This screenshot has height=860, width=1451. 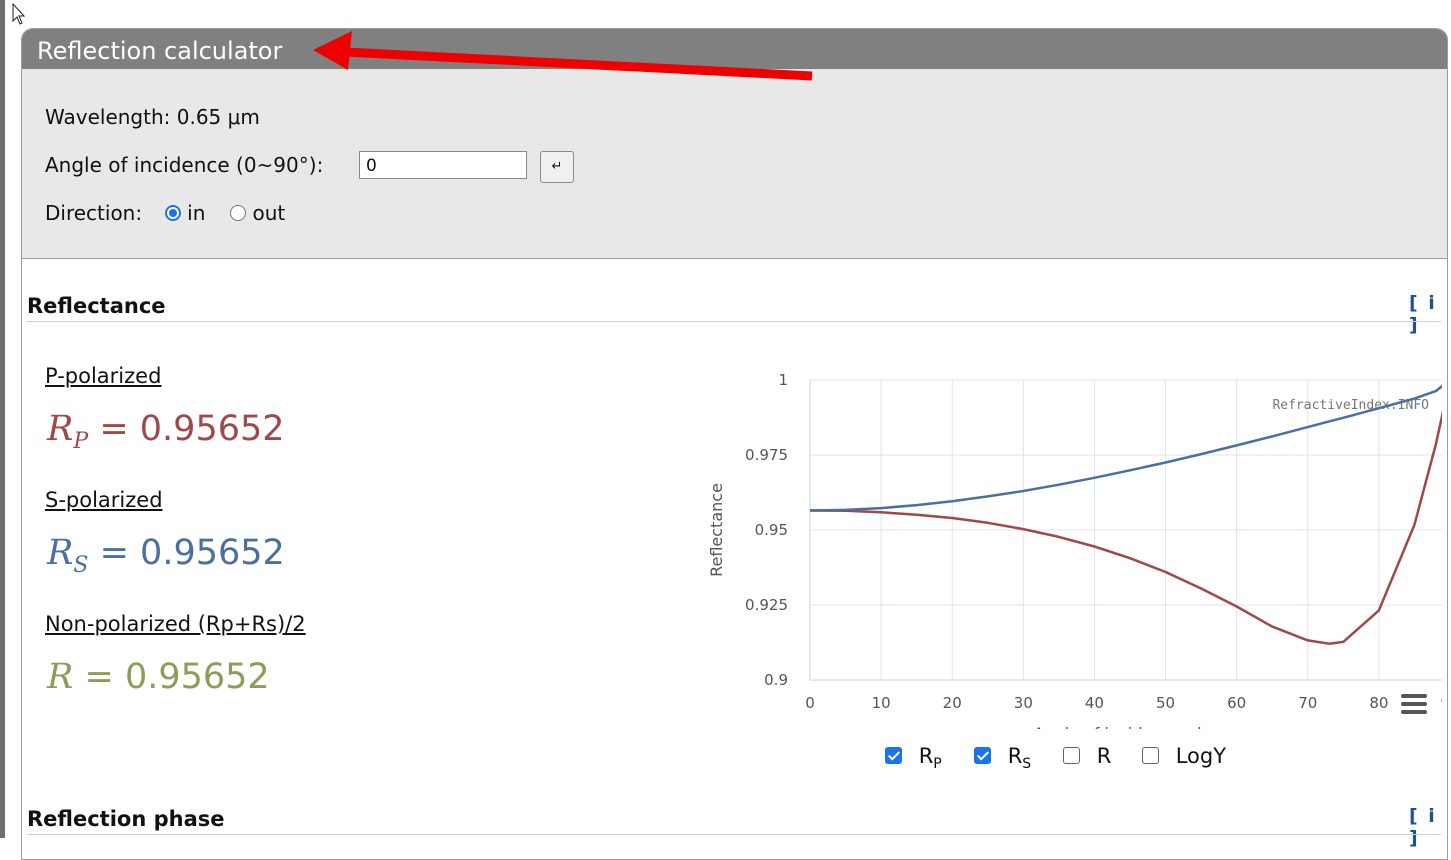 I want to click on arrow-annotation-icon, so click(x=563, y=56).